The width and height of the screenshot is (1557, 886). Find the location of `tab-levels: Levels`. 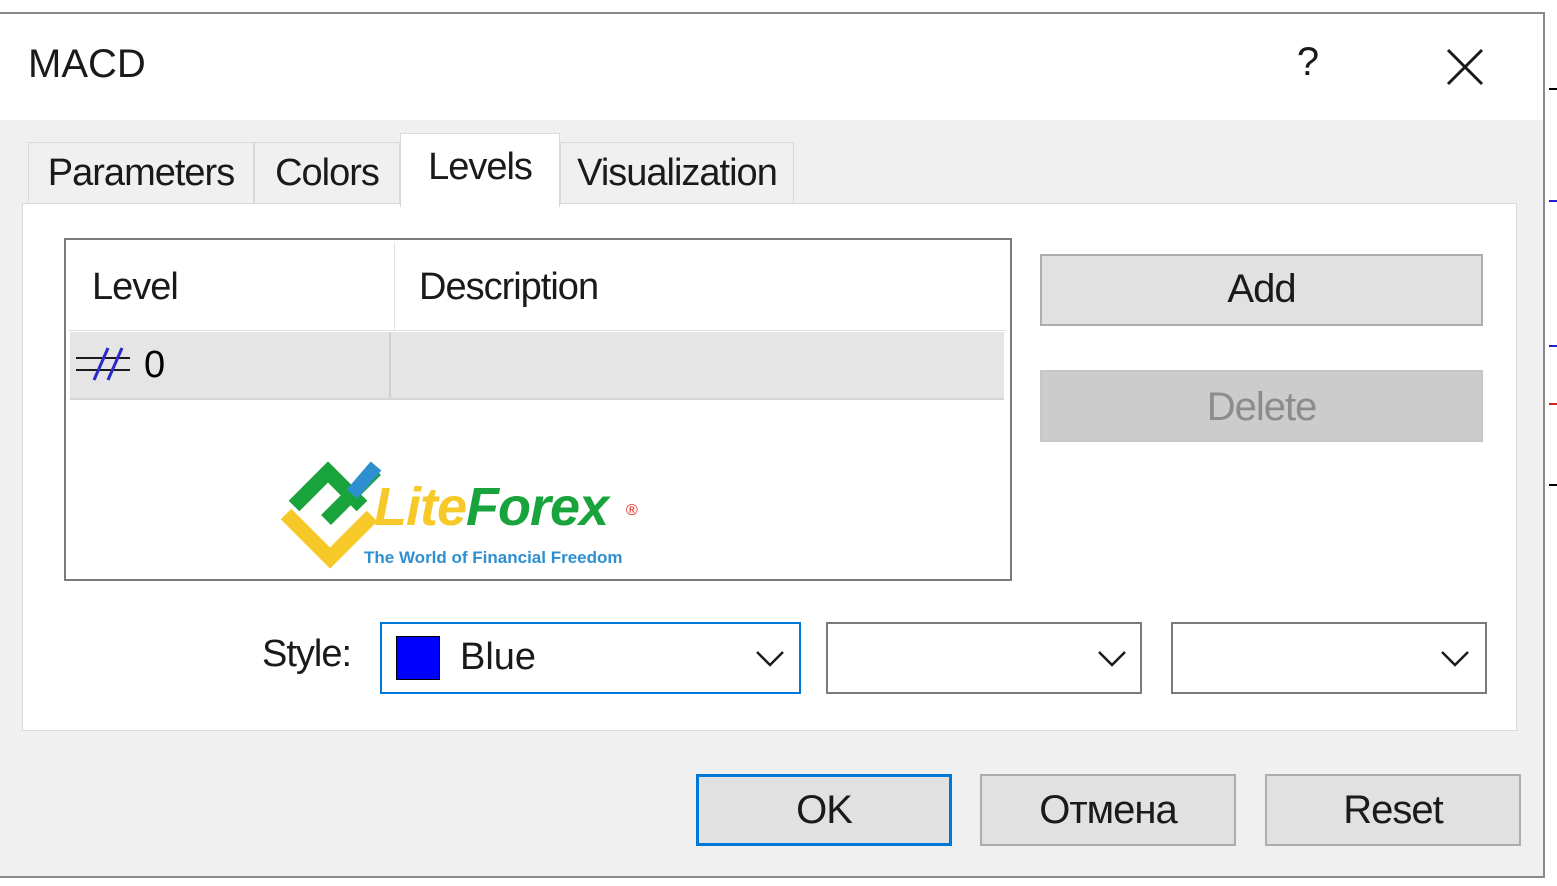

tab-levels: Levels is located at coordinates (480, 170).